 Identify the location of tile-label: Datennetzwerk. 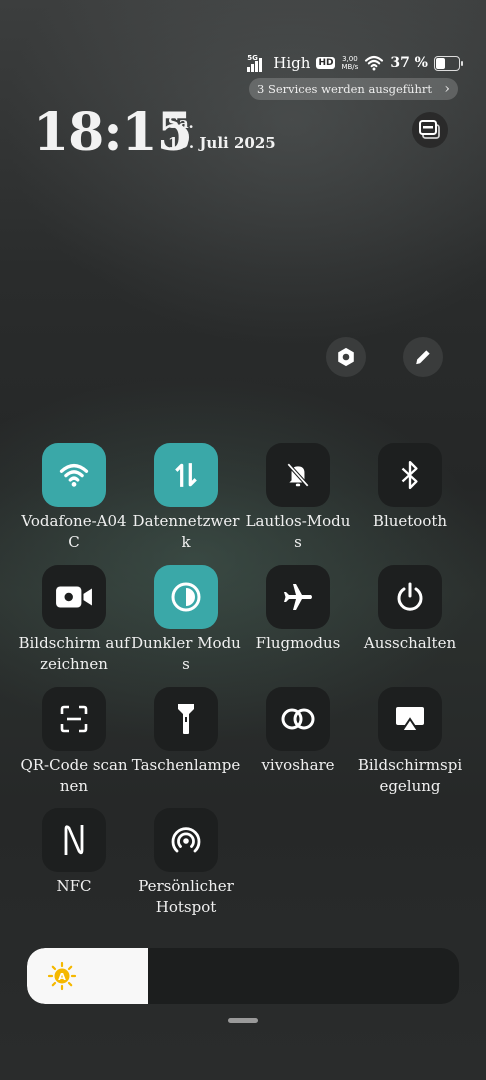
(186, 531).